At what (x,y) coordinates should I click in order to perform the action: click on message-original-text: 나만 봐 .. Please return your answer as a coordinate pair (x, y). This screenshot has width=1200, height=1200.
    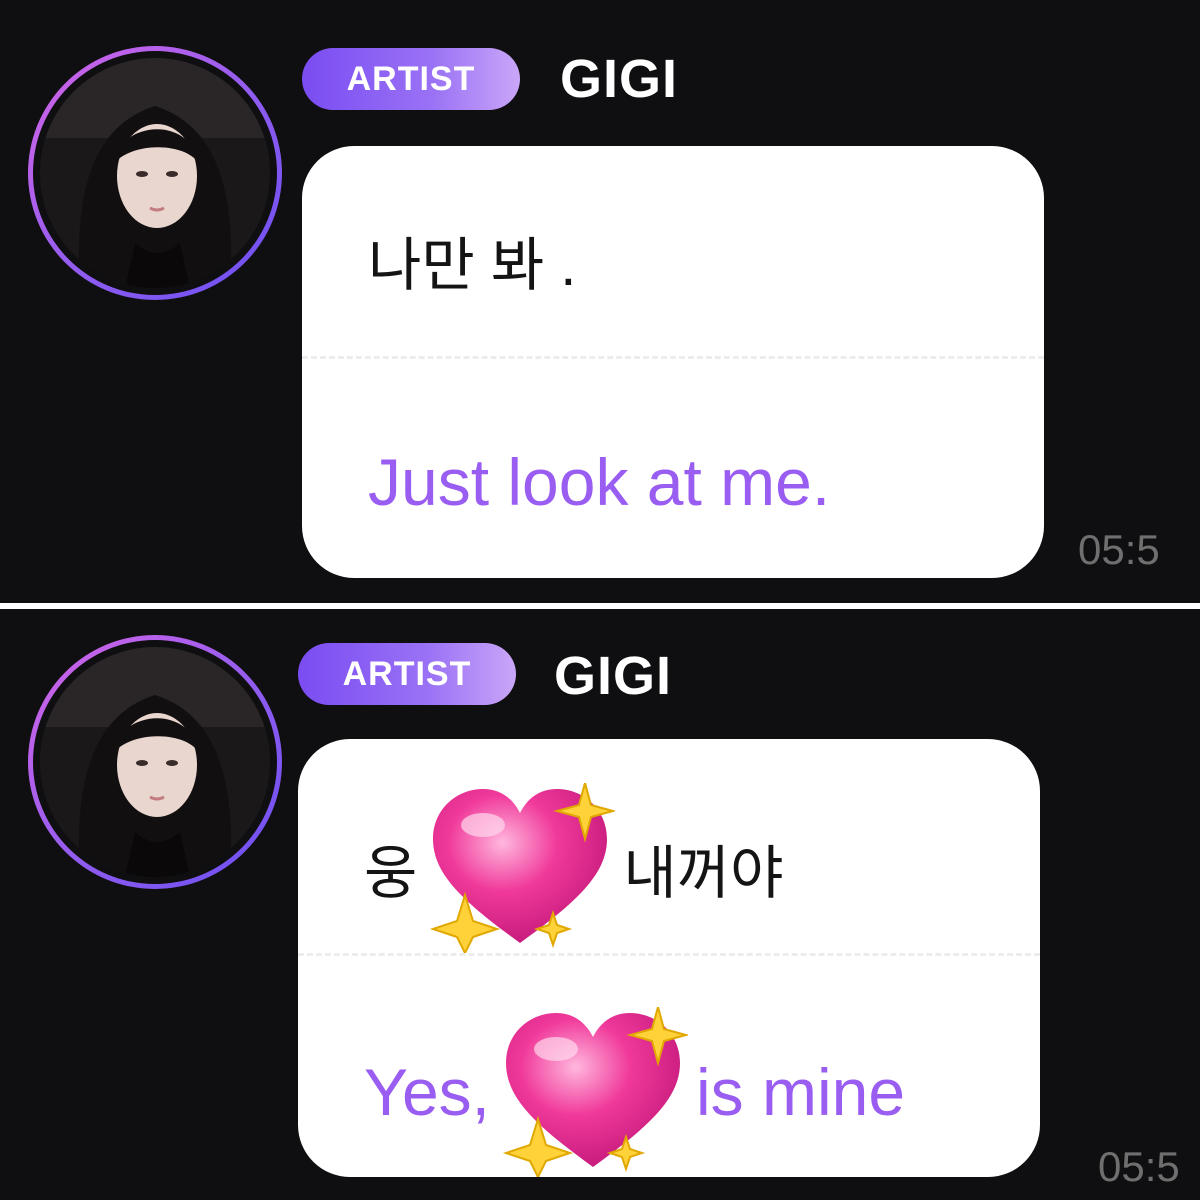
    Looking at the image, I should click on (472, 265).